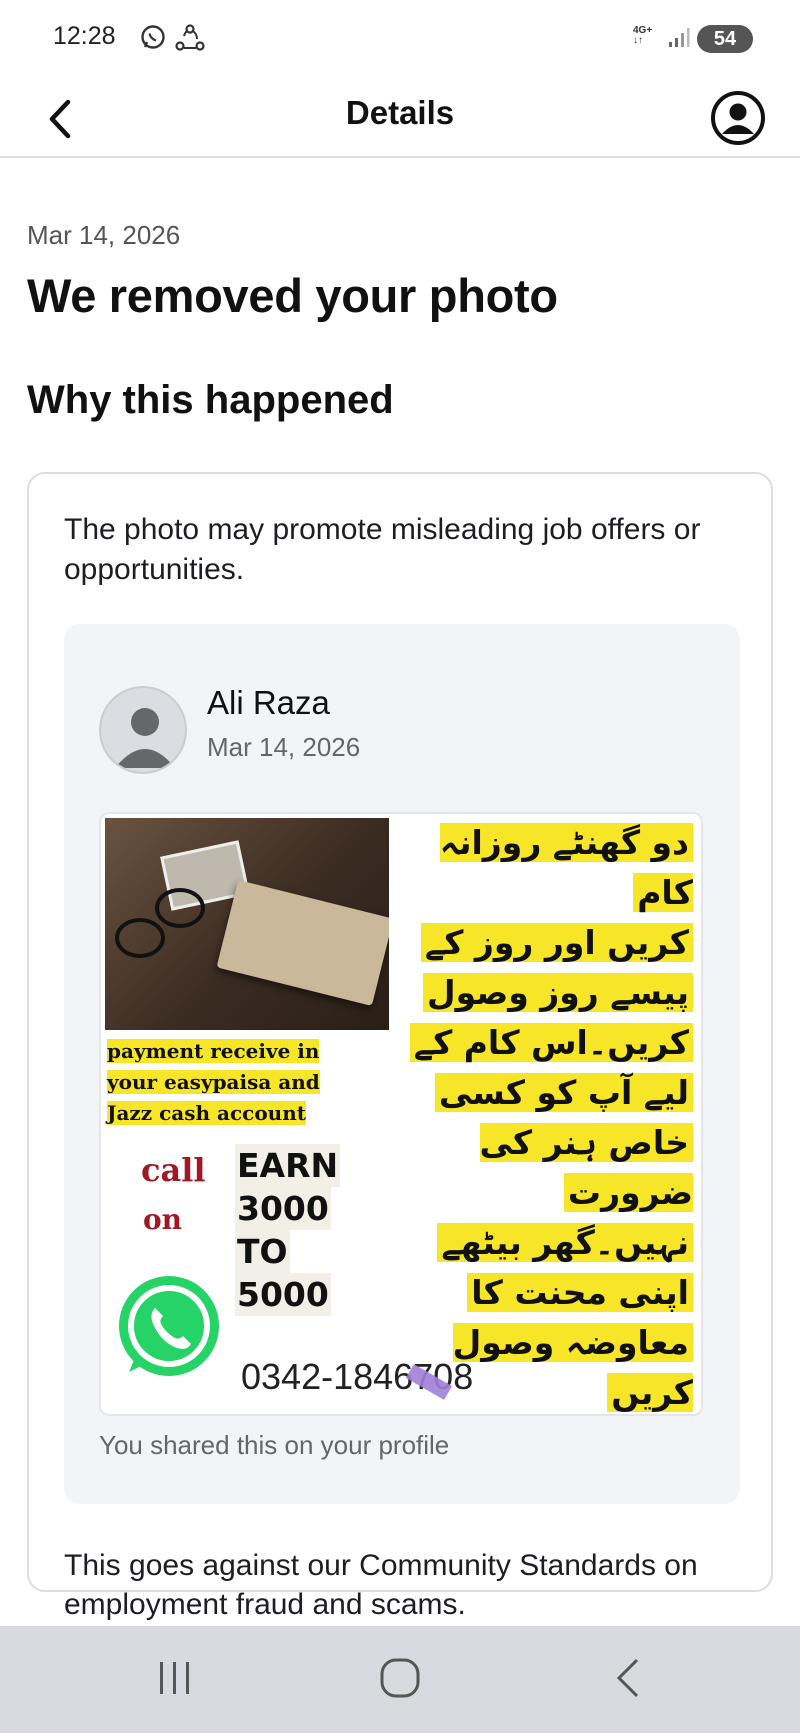 This screenshot has height=1733, width=800. What do you see at coordinates (153, 37) in the screenshot?
I see `whatsapp-notification-icon` at bounding box center [153, 37].